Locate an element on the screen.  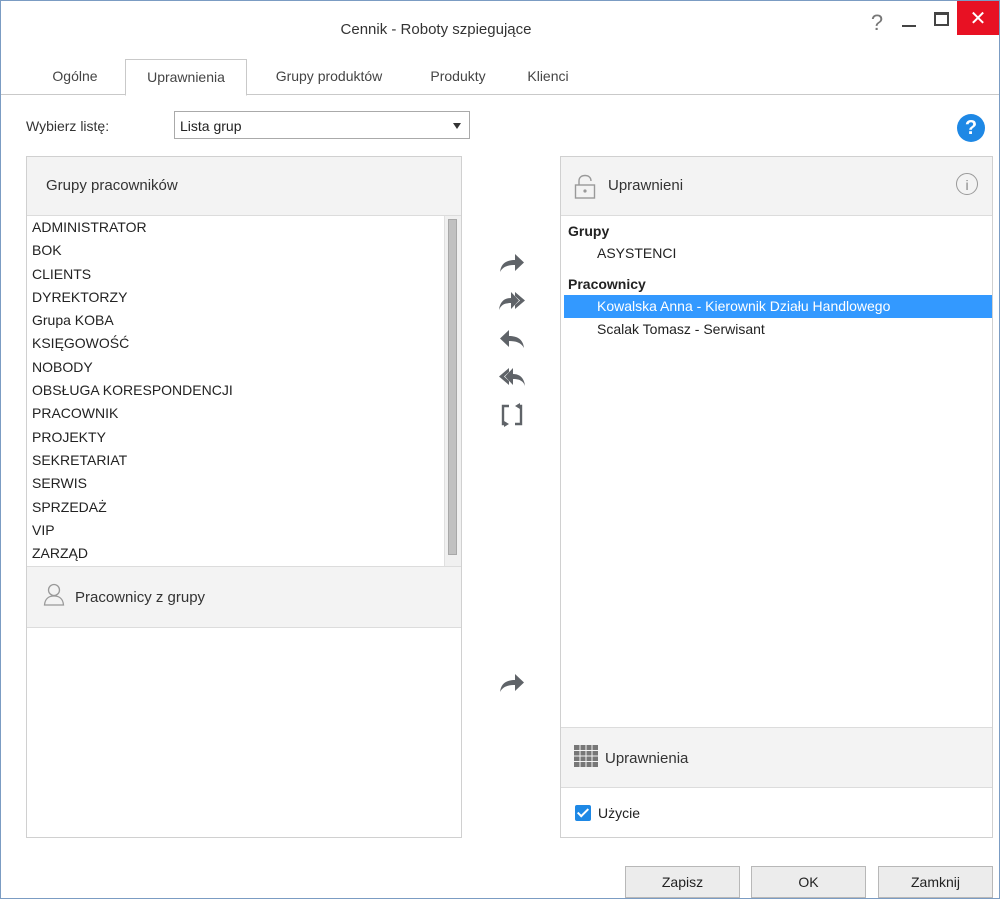
groups-scrollbar-thumb is located at coordinates (452, 387).